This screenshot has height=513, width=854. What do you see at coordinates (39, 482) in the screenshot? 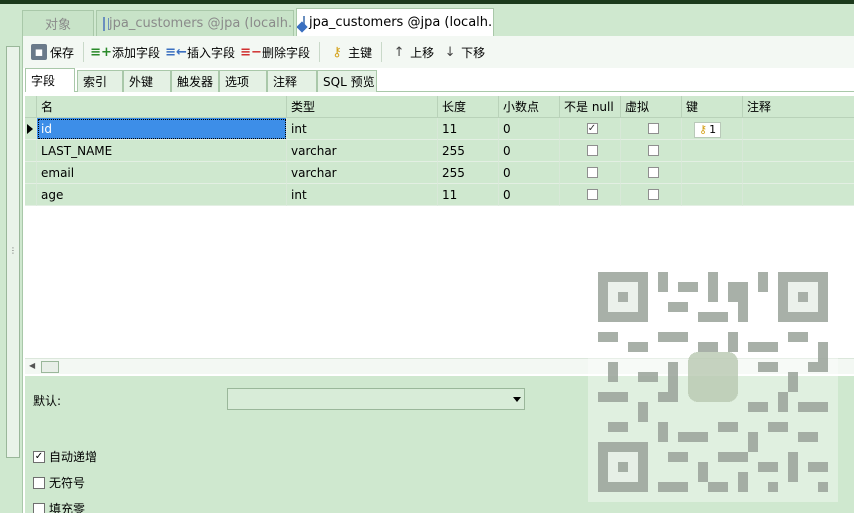
I see `unsigned-checkbox` at bounding box center [39, 482].